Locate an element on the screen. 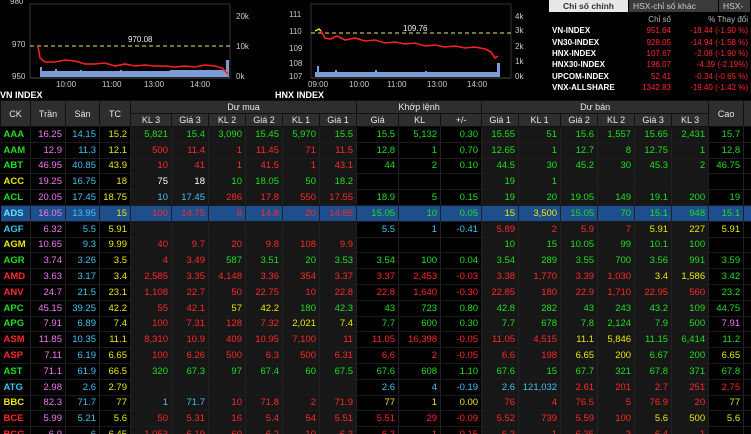 This screenshot has height=434, width=751. col-match-price: Giá is located at coordinates (378, 120).